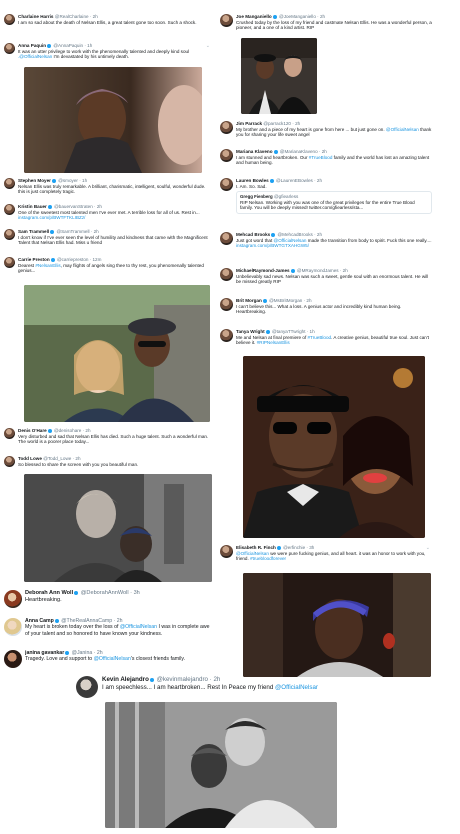 The width and height of the screenshot is (460, 834). I want to click on author-name: Kevin Alejandro, so click(125, 679).